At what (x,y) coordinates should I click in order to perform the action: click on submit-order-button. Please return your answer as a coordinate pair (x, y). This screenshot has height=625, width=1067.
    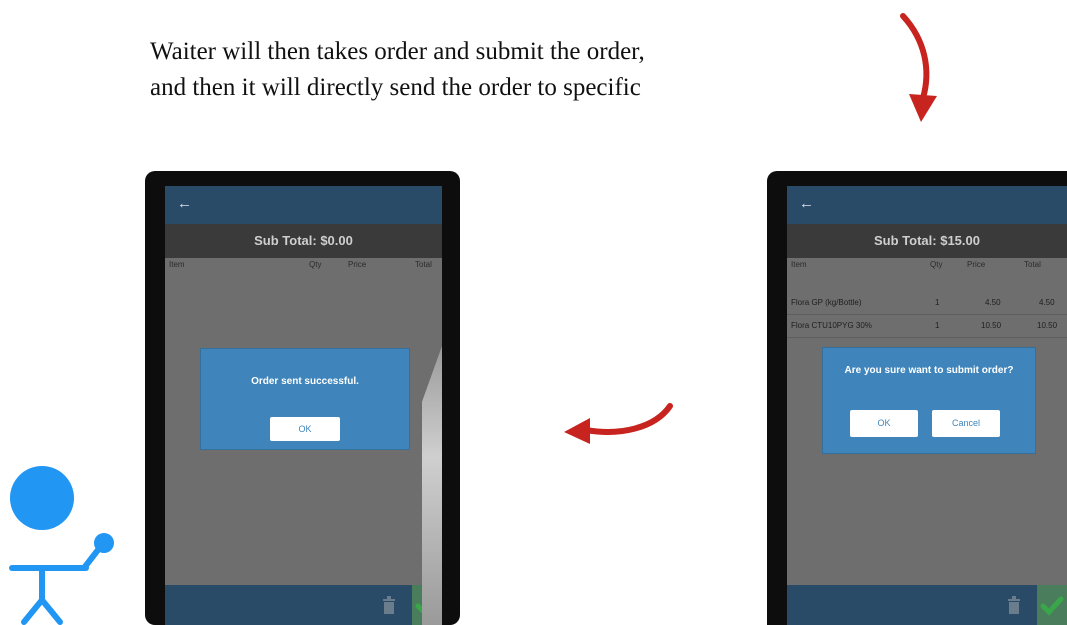
    Looking at the image, I should click on (1052, 605).